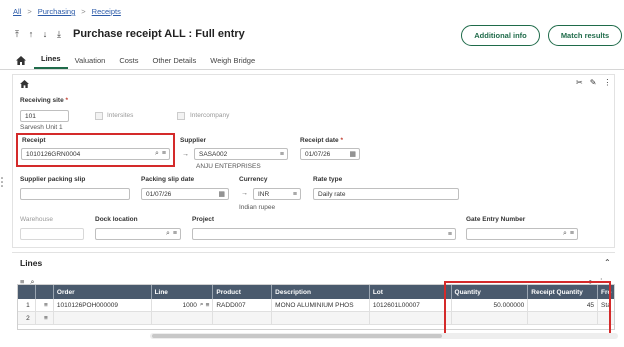 The width and height of the screenshot is (624, 347). What do you see at coordinates (2, 182) in the screenshot?
I see `collapse-handle` at bounding box center [2, 182].